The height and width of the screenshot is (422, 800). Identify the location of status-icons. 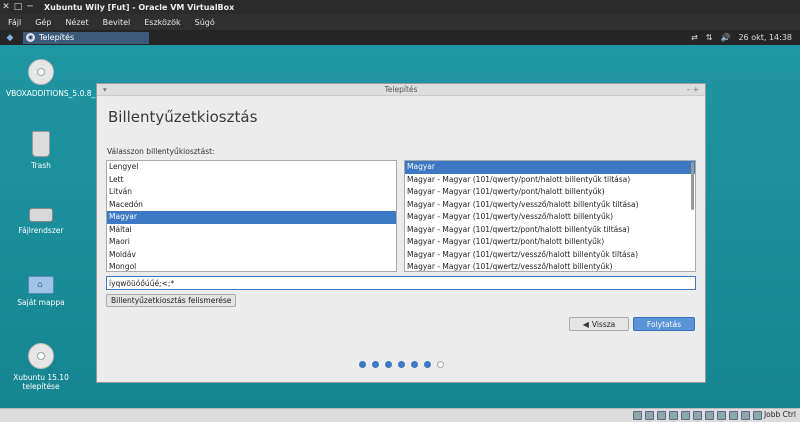
(696, 415).